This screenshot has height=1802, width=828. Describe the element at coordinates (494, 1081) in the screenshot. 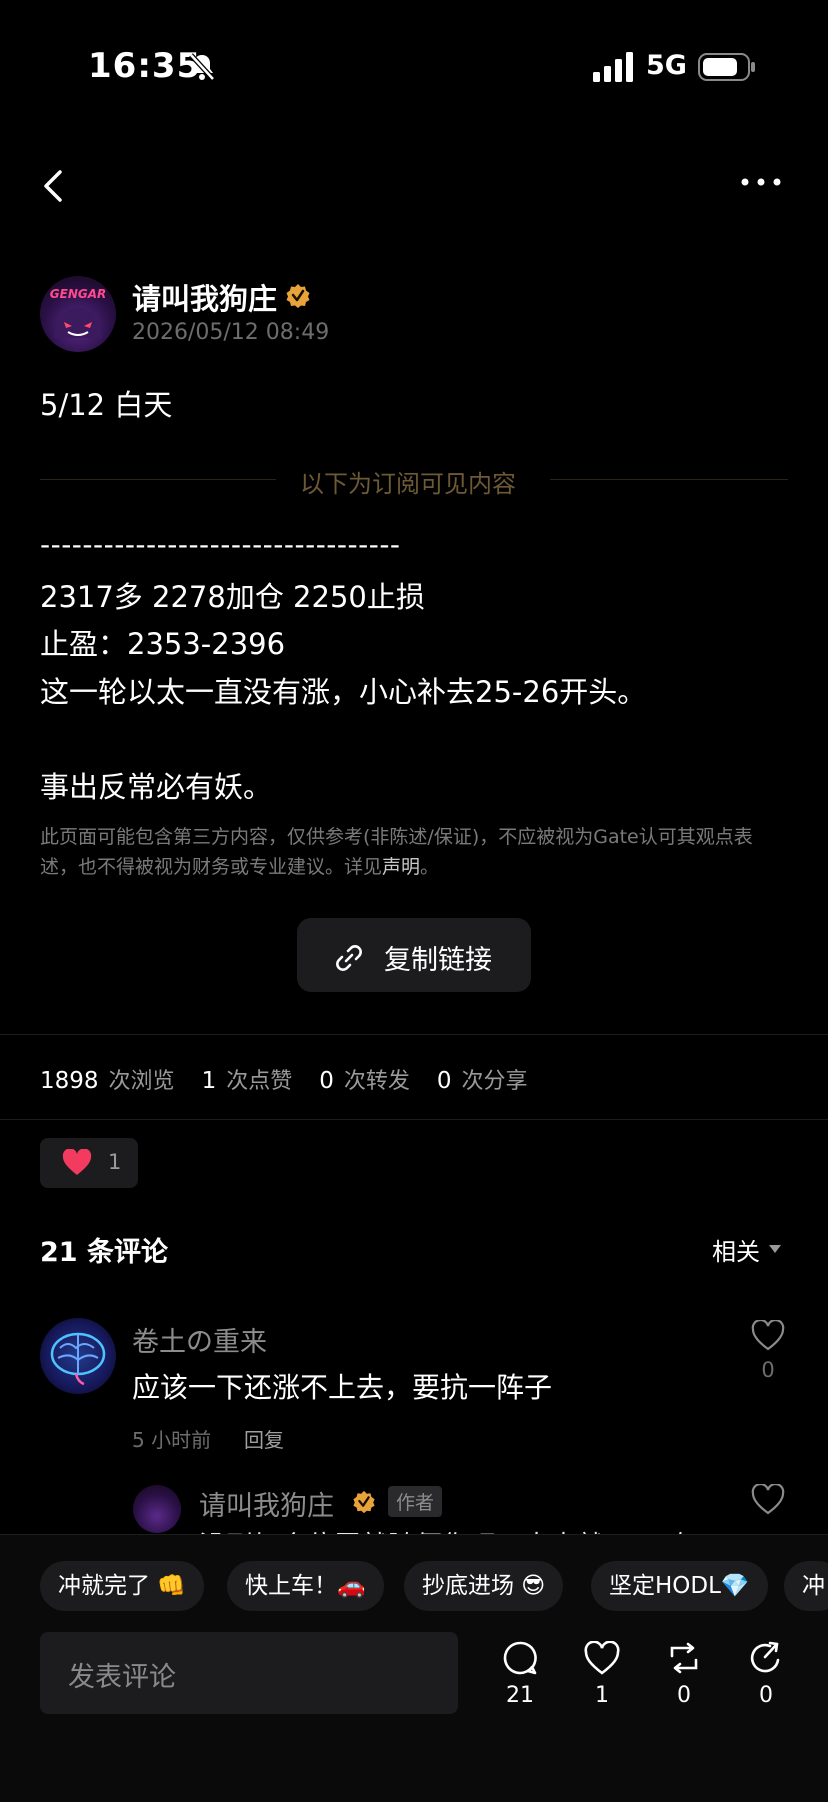

I see `shares-label: 次分享` at that location.